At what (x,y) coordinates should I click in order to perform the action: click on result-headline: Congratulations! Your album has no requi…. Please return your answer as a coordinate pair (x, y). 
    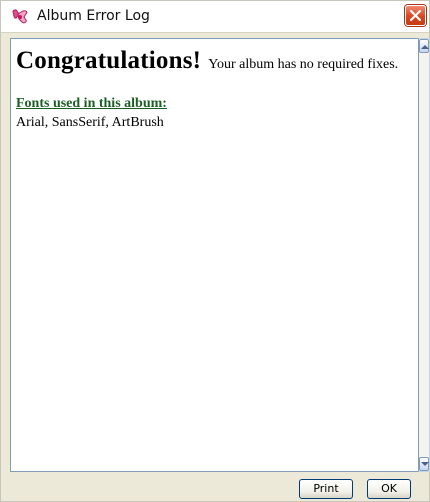
    Looking at the image, I should click on (207, 61).